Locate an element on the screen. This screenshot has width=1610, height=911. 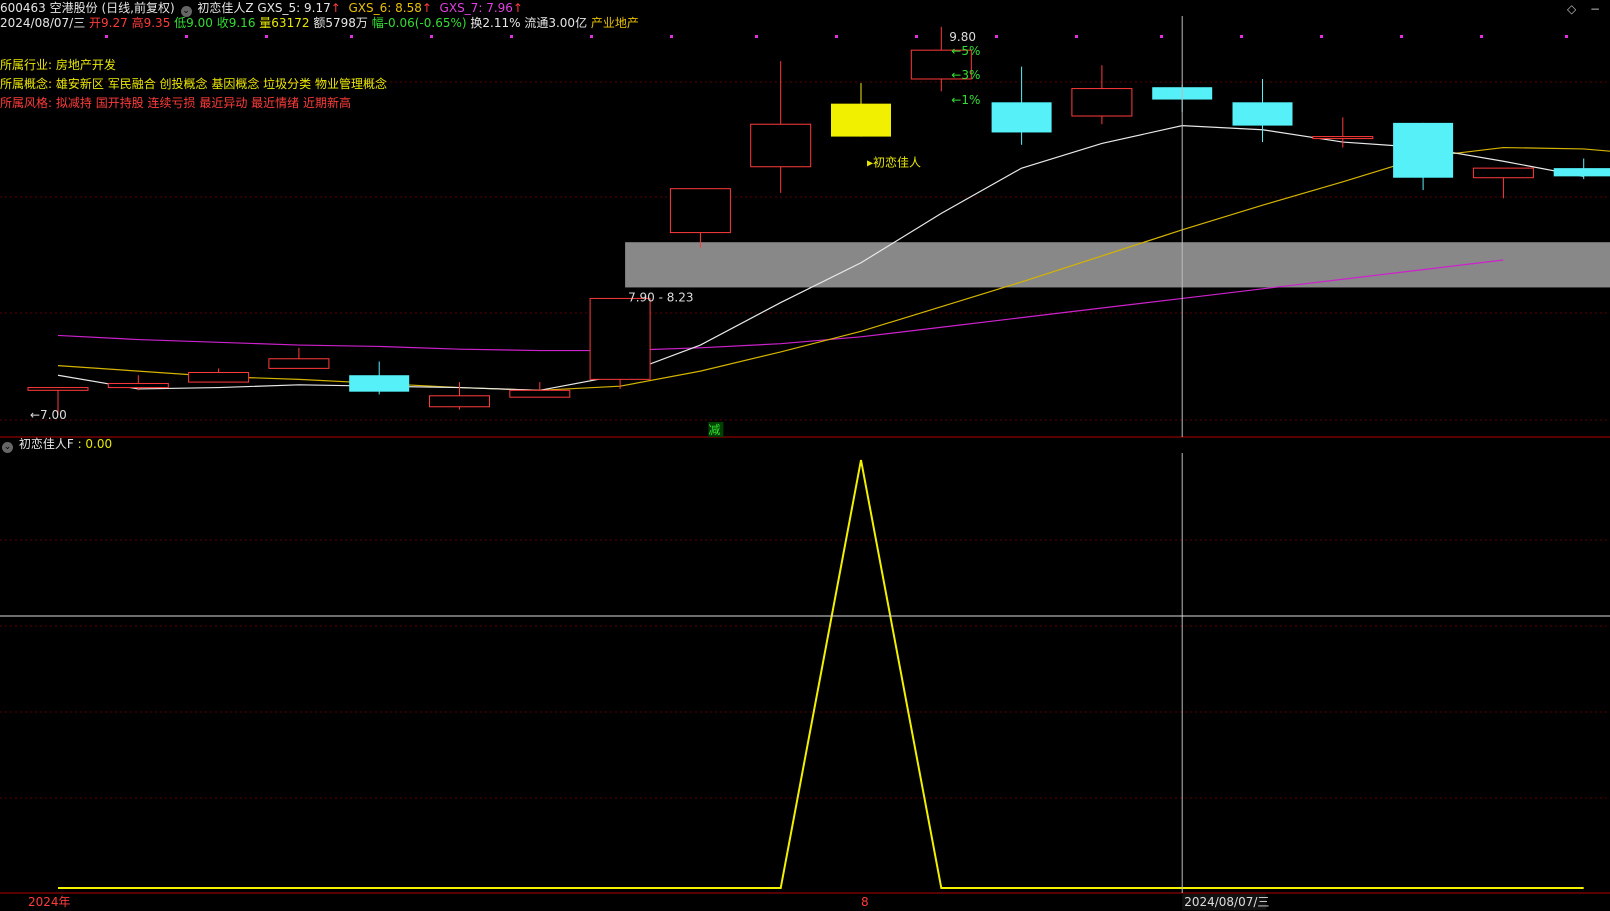
sub-panel-title: ⌄ 初恋佳人F : 0.00 is located at coordinates (56, 444).